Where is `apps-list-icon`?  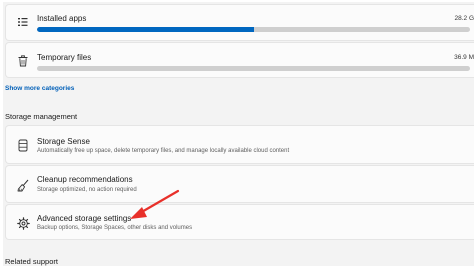 apps-list-icon is located at coordinates (23, 22).